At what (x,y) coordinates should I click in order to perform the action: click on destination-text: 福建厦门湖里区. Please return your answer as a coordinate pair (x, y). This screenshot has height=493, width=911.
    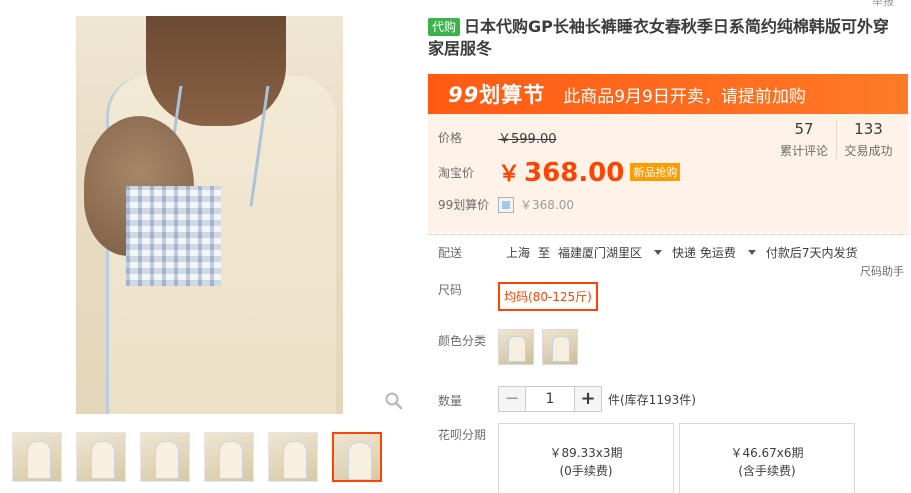
    Looking at the image, I should click on (600, 253).